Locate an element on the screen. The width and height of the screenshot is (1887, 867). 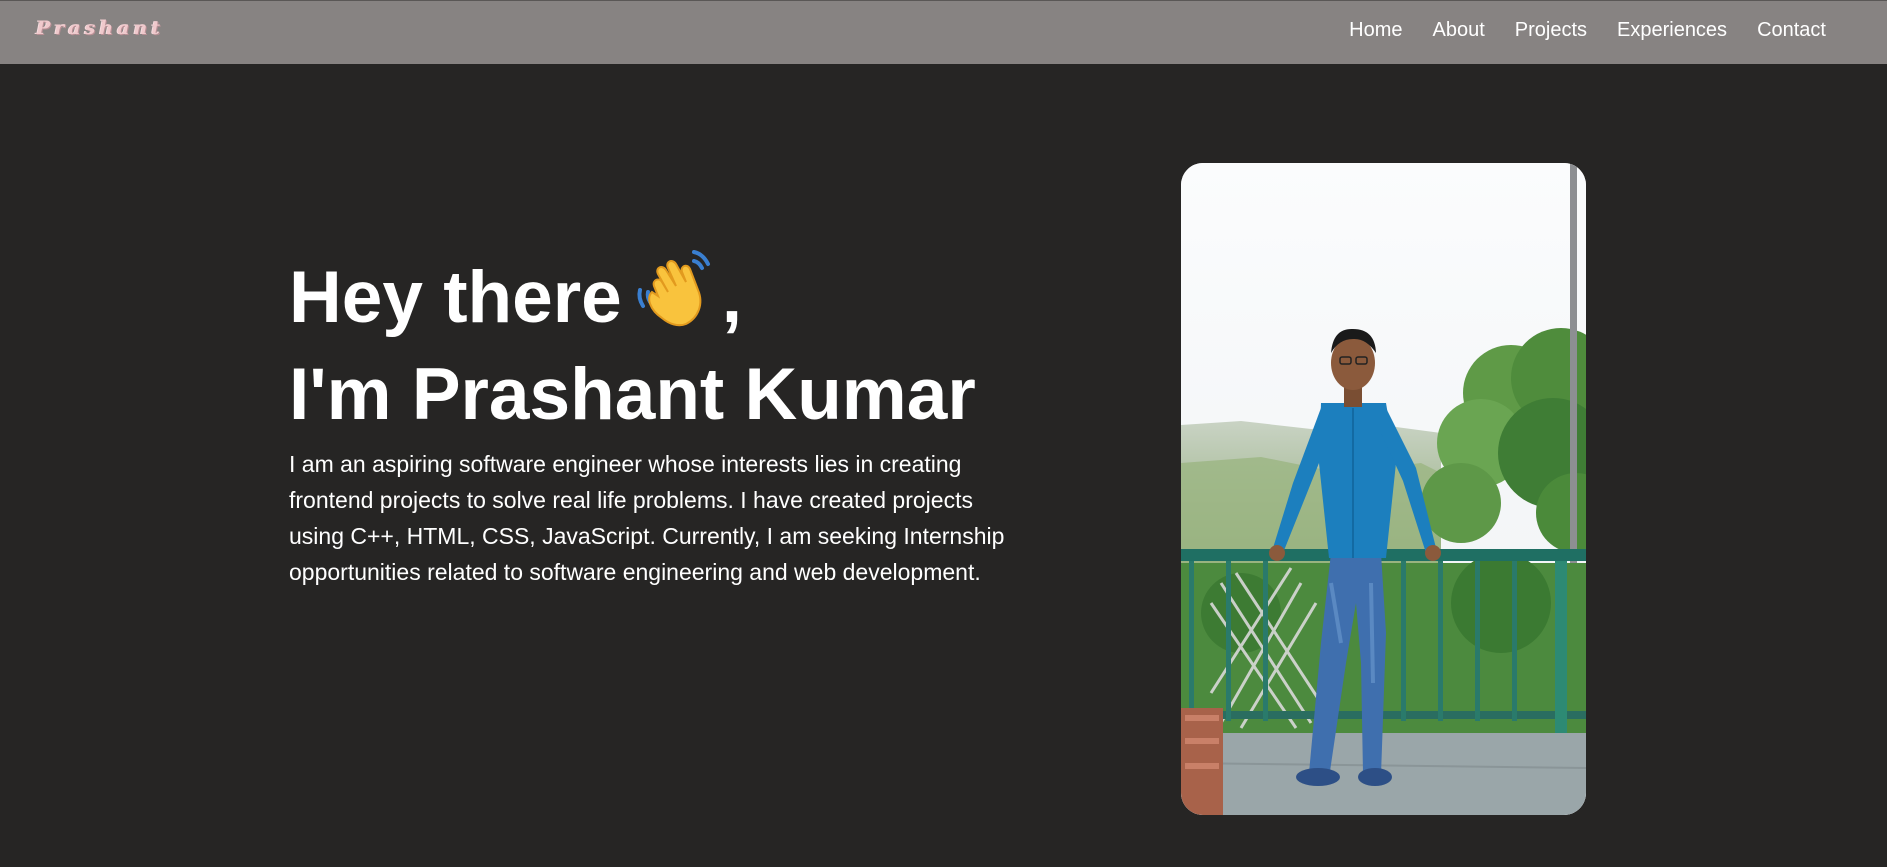
nav-link-contact: Contact is located at coordinates (1791, 30).